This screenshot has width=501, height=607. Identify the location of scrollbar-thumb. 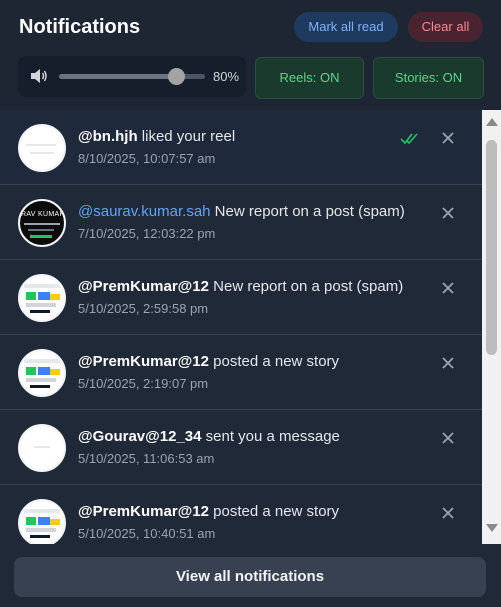
(491, 247).